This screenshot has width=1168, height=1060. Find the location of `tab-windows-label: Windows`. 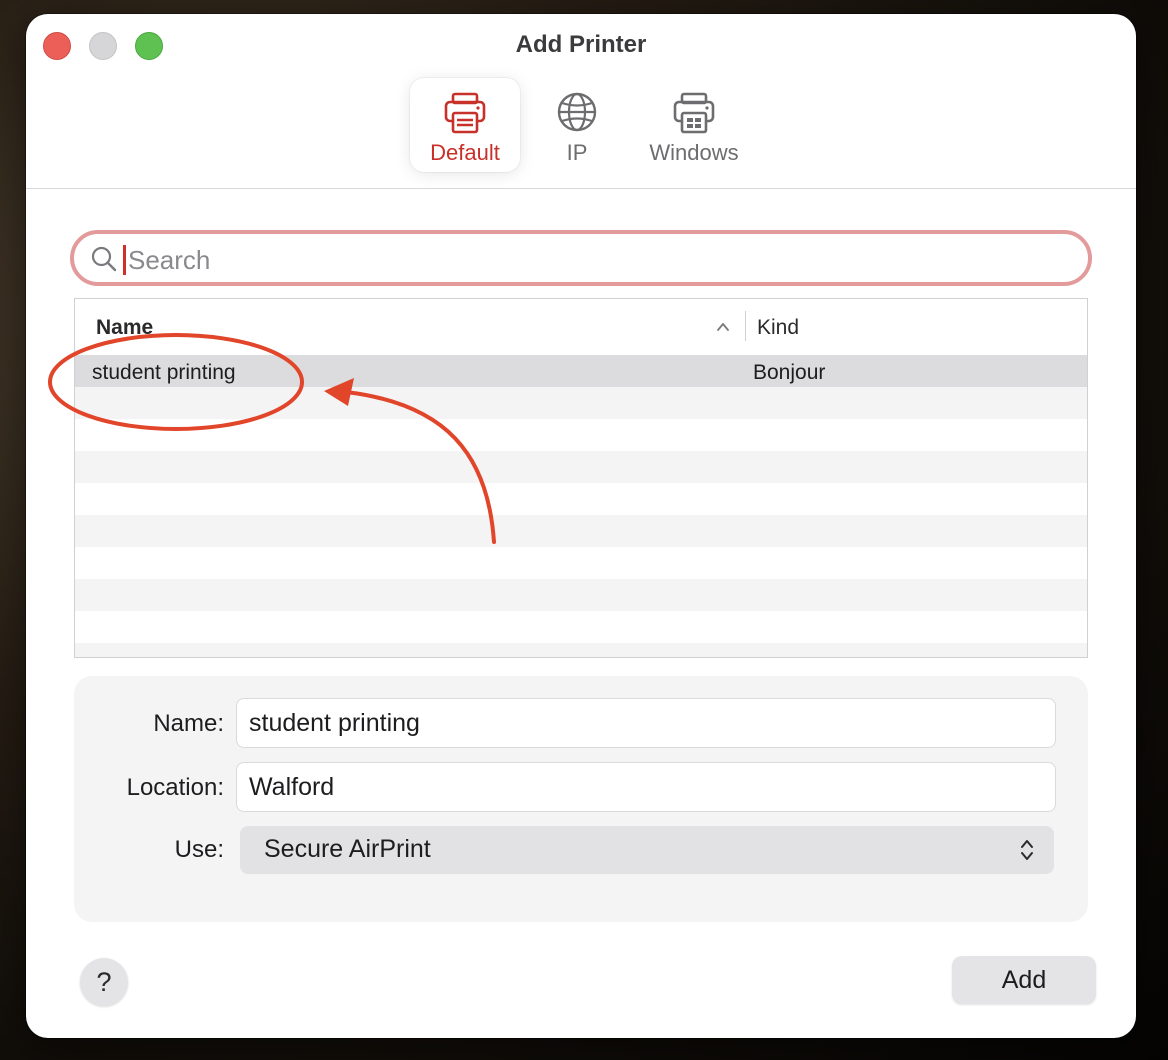

tab-windows-label: Windows is located at coordinates (694, 152).